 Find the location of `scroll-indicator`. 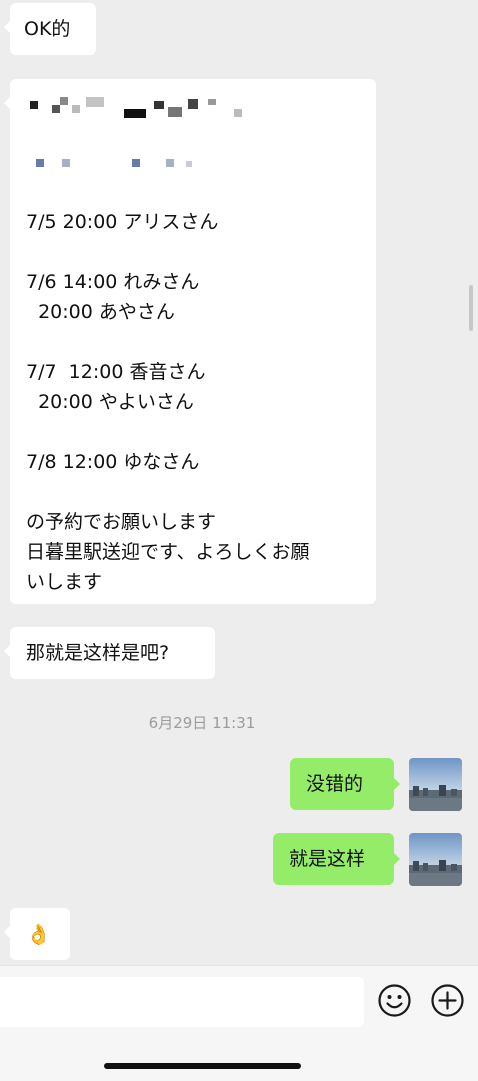

scroll-indicator is located at coordinates (471, 308).